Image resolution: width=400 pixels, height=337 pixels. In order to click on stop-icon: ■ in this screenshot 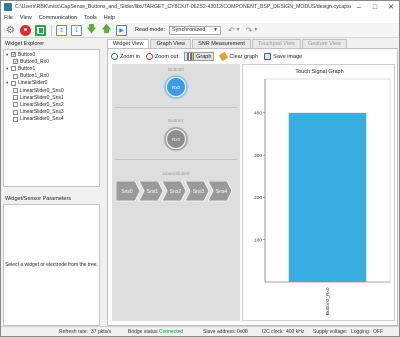, I will do `click(25, 30)`.